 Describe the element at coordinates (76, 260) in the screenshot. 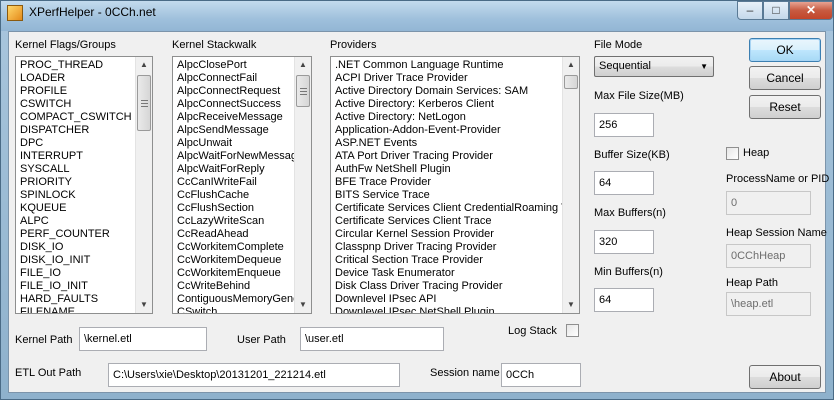

I see `list-item: DISK_IO_INIT` at that location.